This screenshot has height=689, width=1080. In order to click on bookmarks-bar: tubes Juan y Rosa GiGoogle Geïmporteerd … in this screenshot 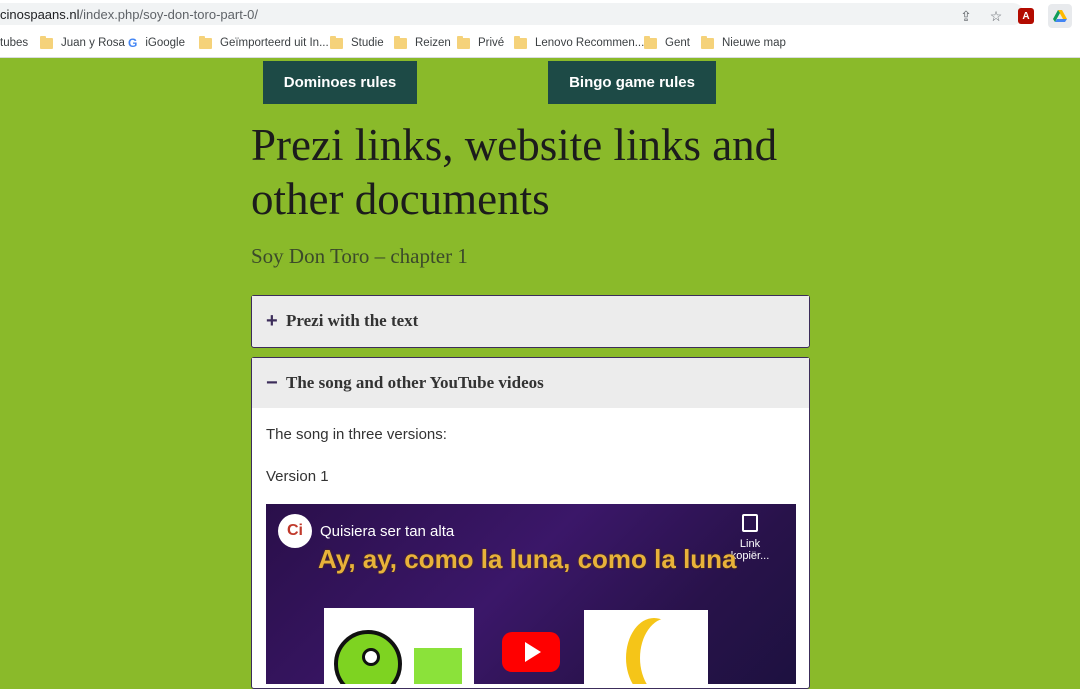, I will do `click(540, 43)`.